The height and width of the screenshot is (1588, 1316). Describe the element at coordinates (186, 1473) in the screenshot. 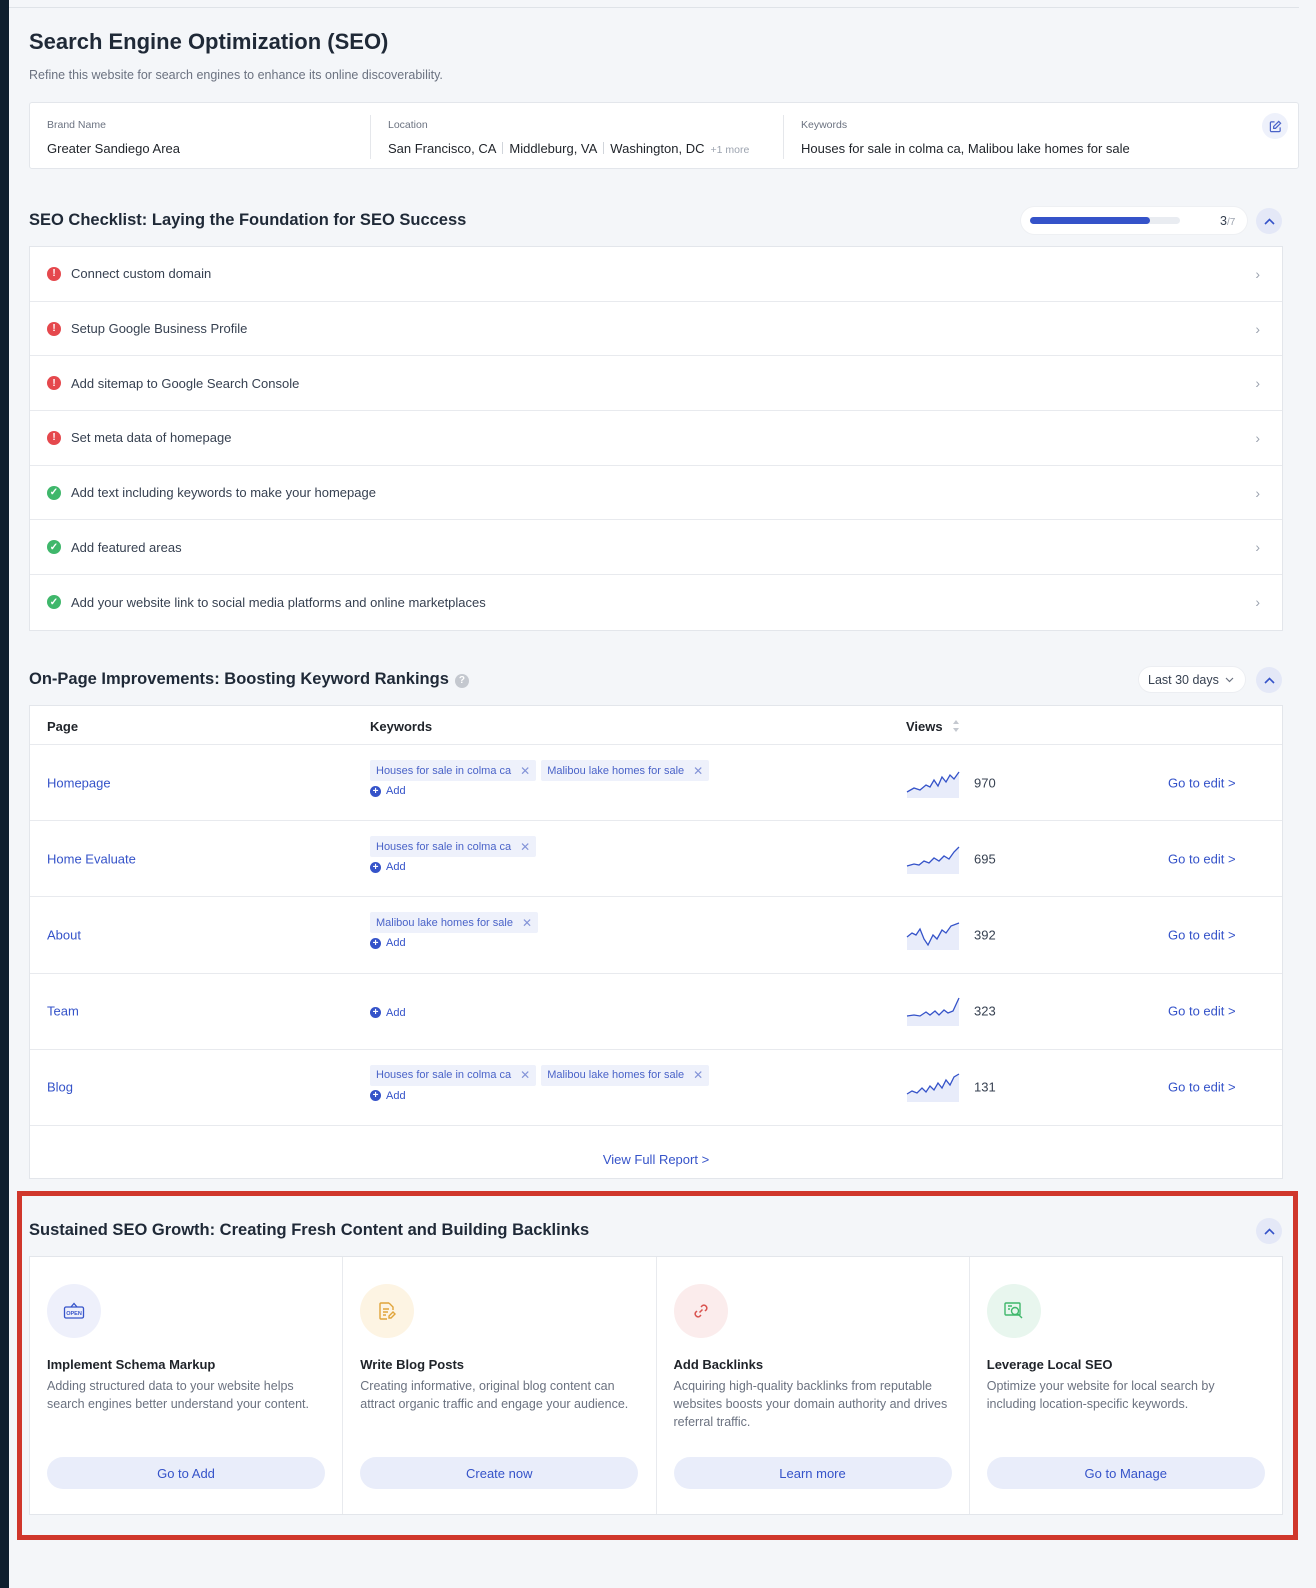

I see `card-action-button: Go to Add` at that location.